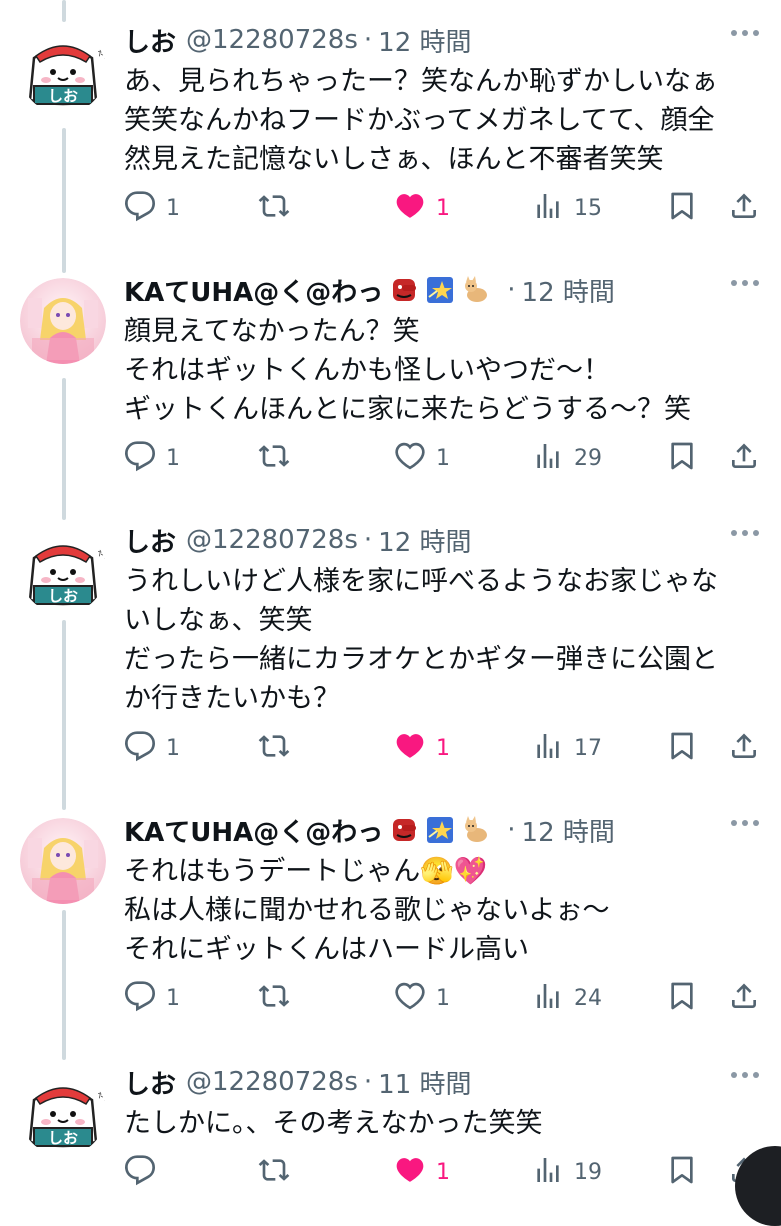 The height and width of the screenshot is (1226, 781). Describe the element at coordinates (404, 290) in the screenshot. I see `tengu-emoji` at that location.